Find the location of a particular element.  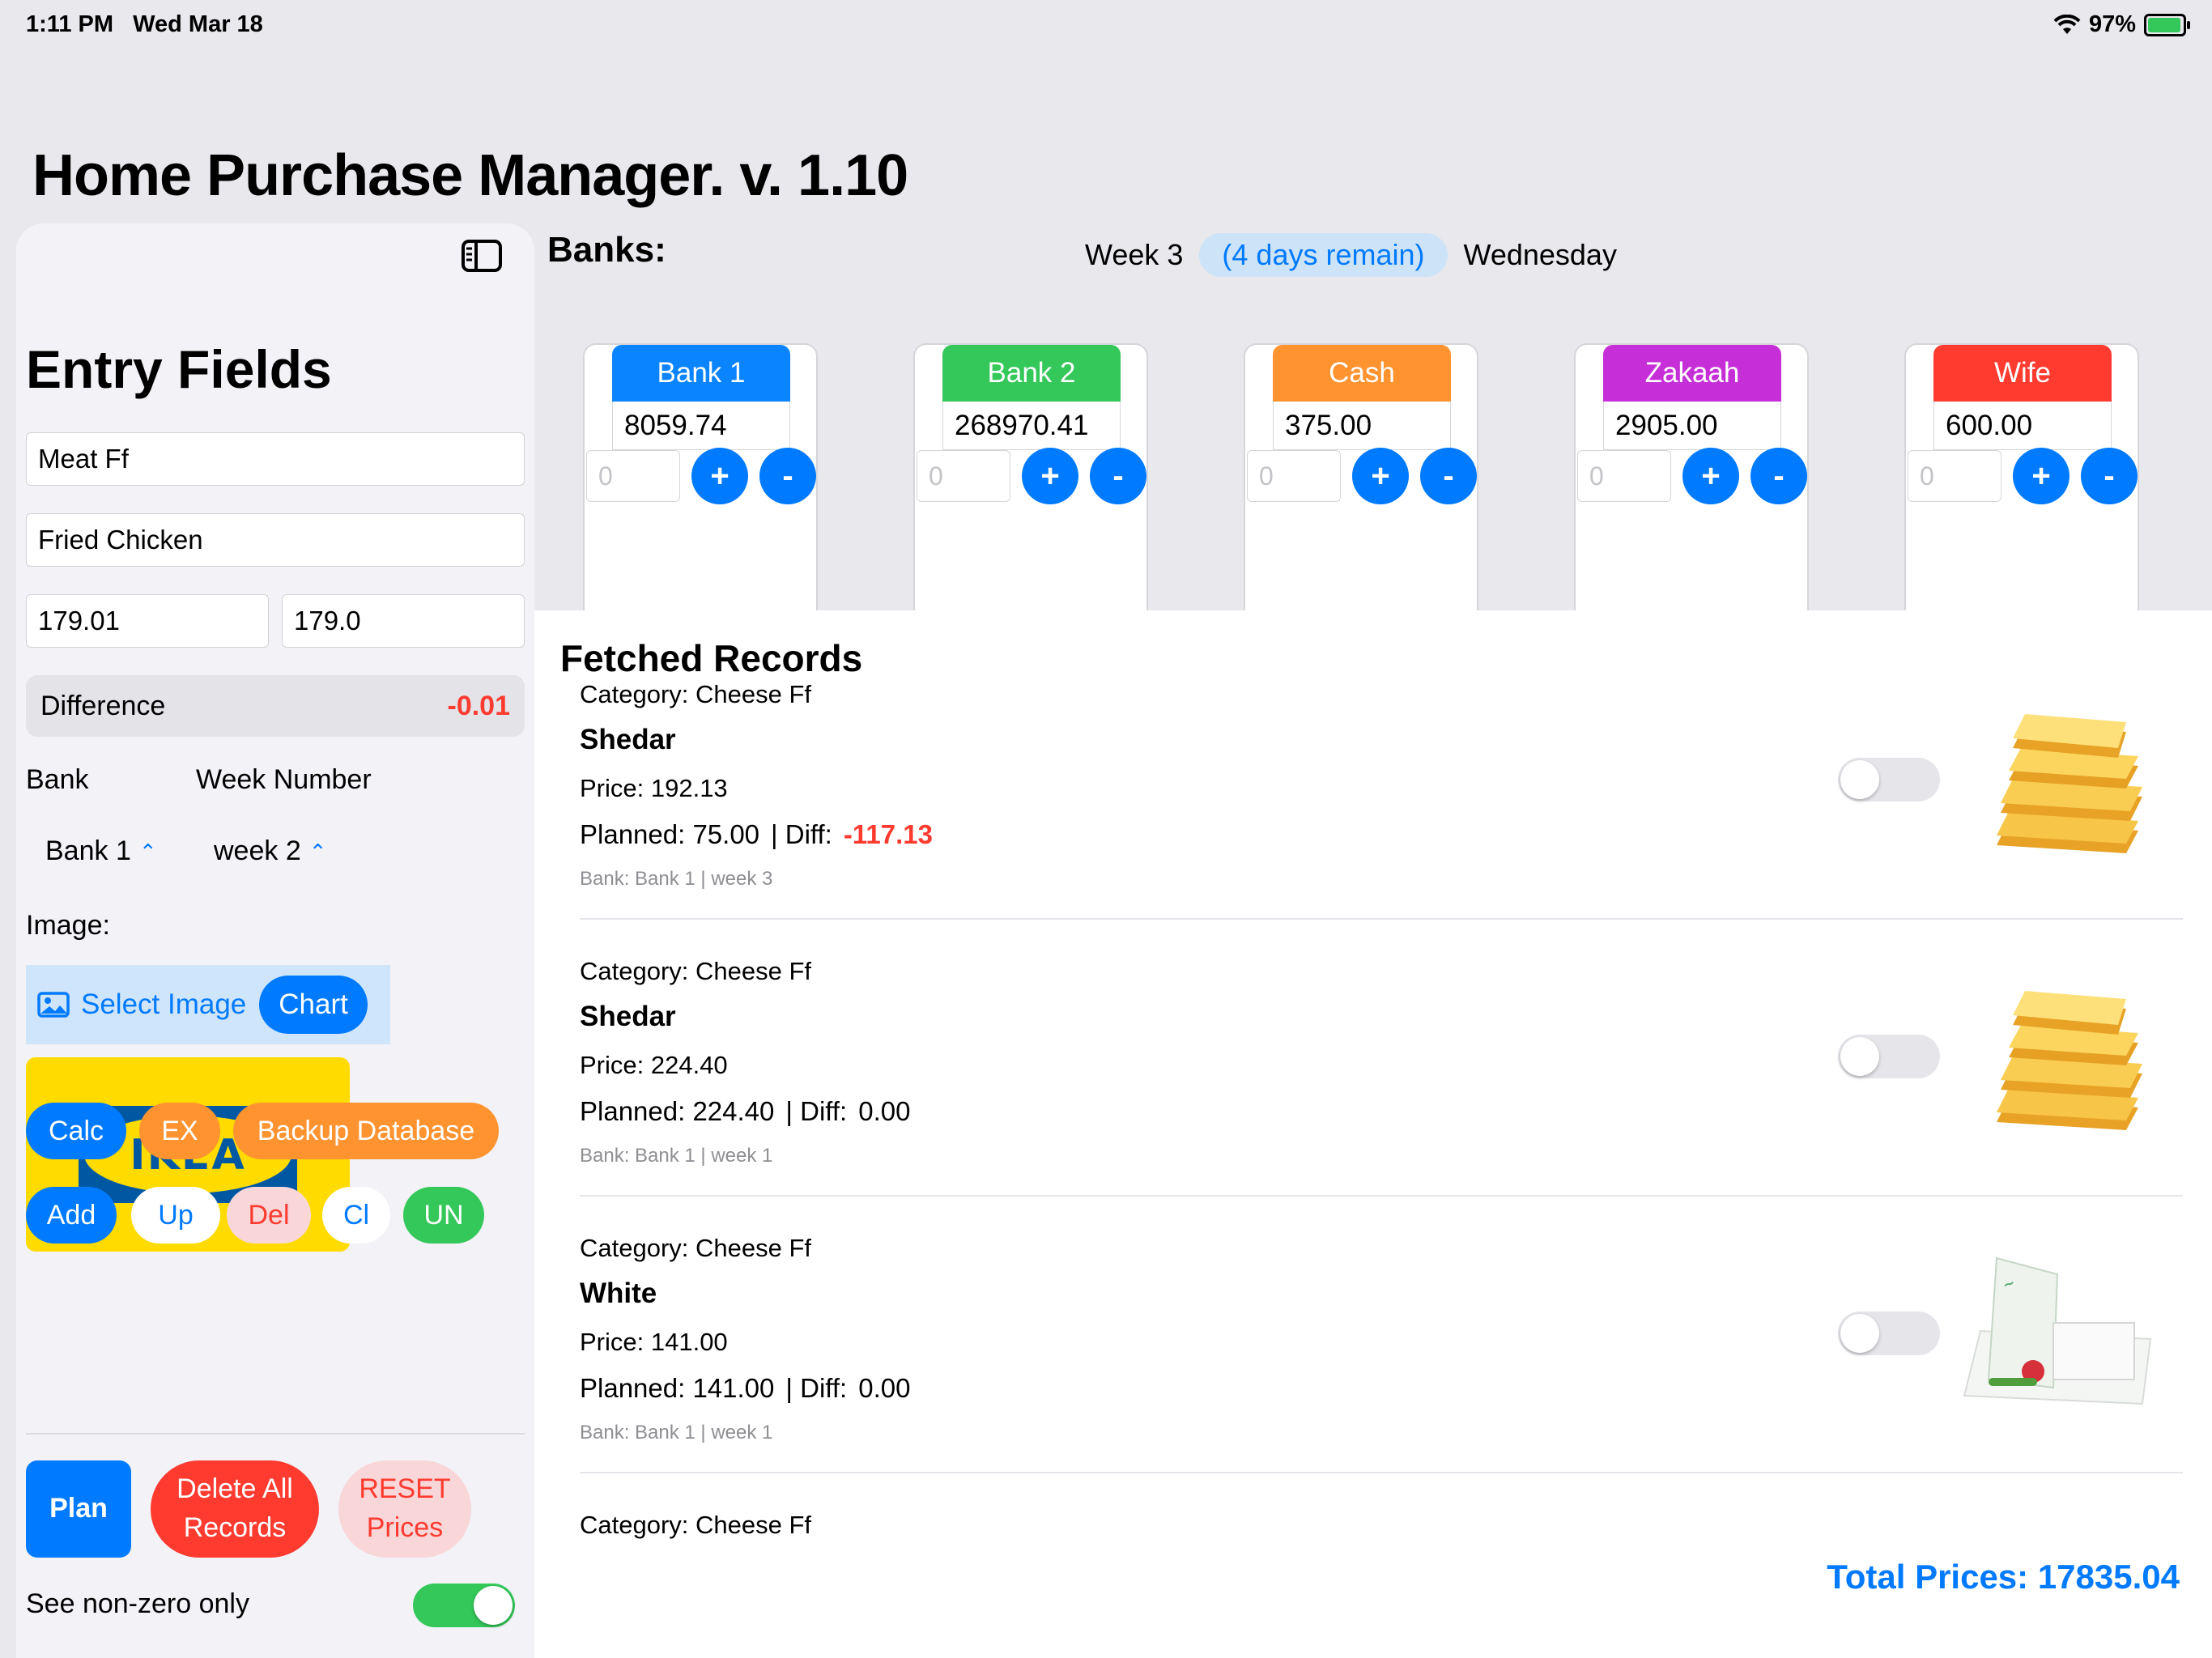

week-info: Week 3 (4 days remain) Wednesday is located at coordinates (1351, 255).